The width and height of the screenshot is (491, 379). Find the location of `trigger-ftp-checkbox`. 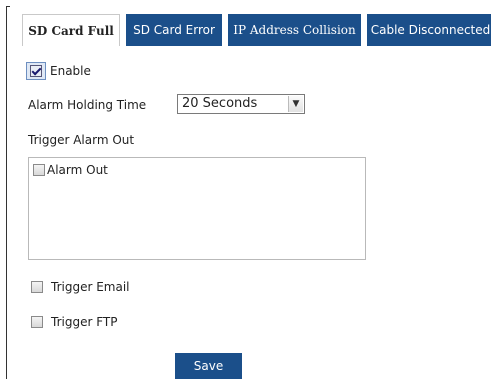

trigger-ftp-checkbox is located at coordinates (37, 322).